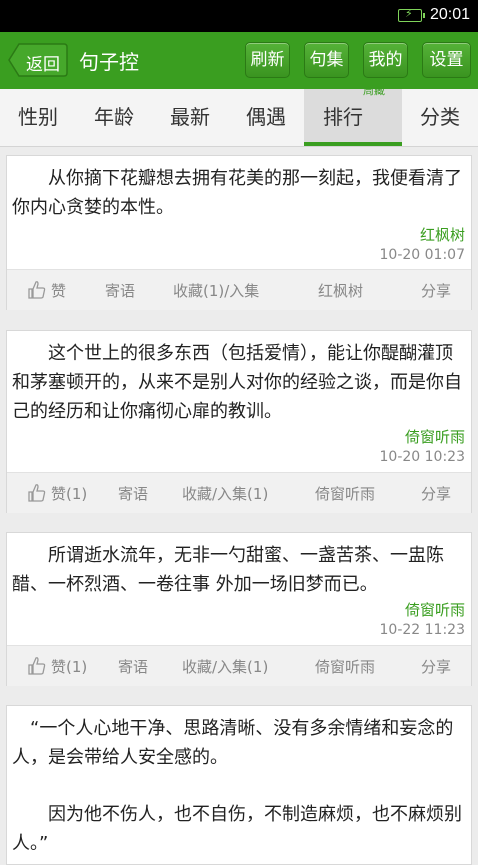  I want to click on post-text-continued: 因为他不伤人，也不自伤，不制造麻烦，也不麻烦别人。”, so click(237, 829).